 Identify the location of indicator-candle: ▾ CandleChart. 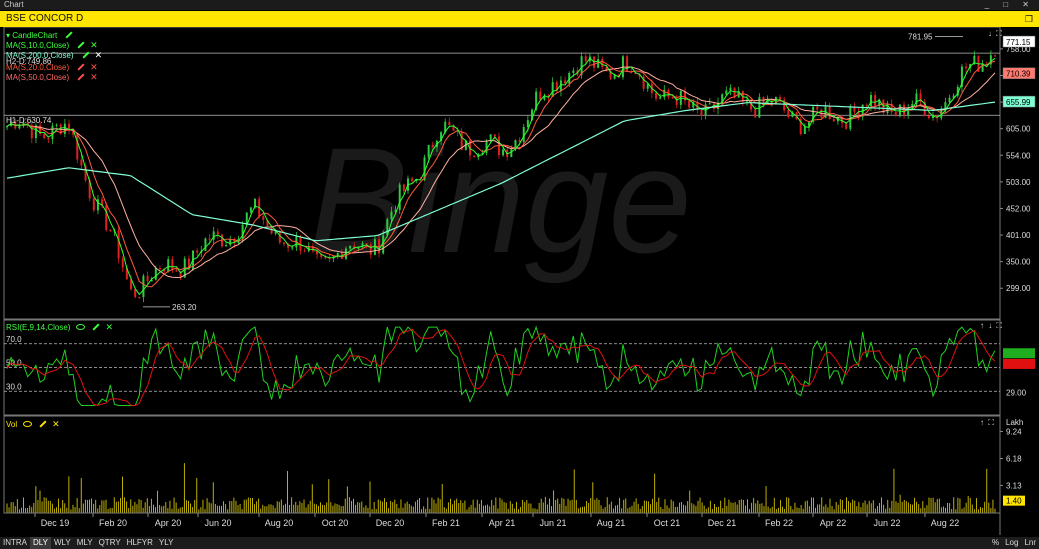
(42, 35).